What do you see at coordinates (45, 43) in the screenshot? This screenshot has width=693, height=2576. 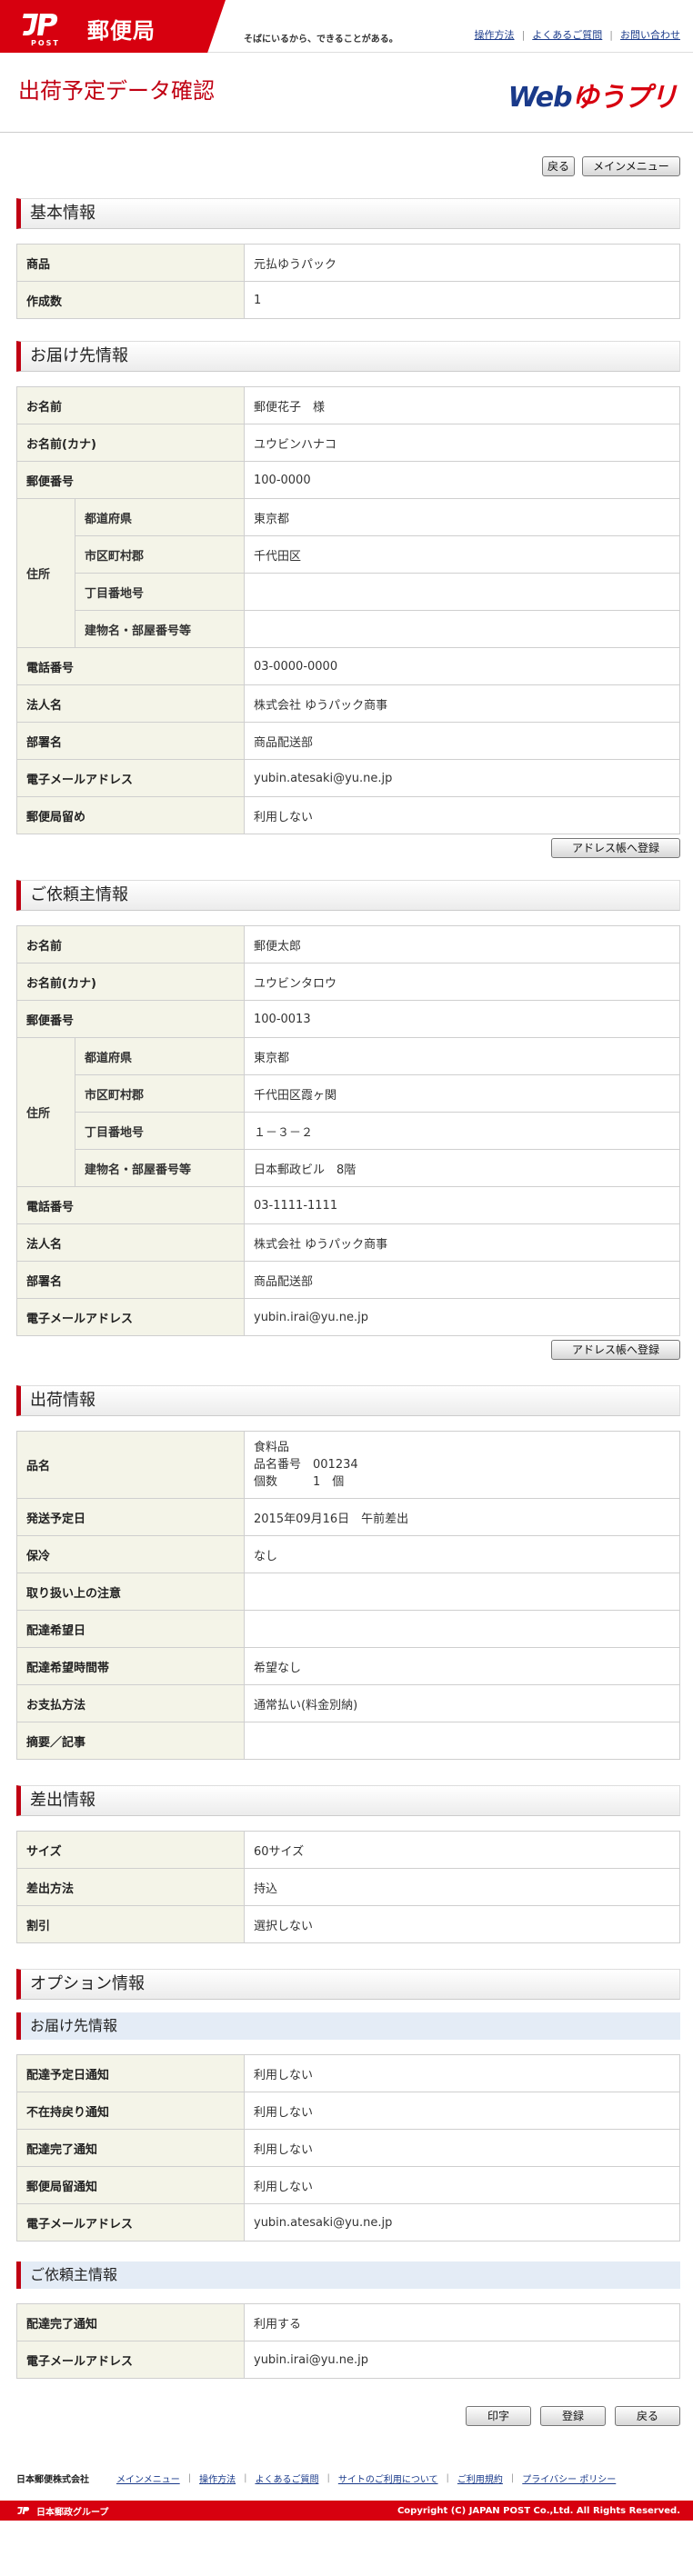 I see `logo-sub-text: POST` at bounding box center [45, 43].